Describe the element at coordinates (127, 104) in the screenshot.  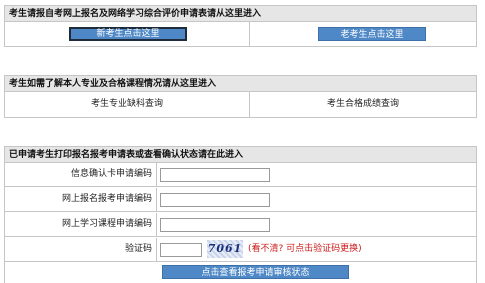
I see `major-missing-subjects-link: 考生专业缺科查询` at that location.